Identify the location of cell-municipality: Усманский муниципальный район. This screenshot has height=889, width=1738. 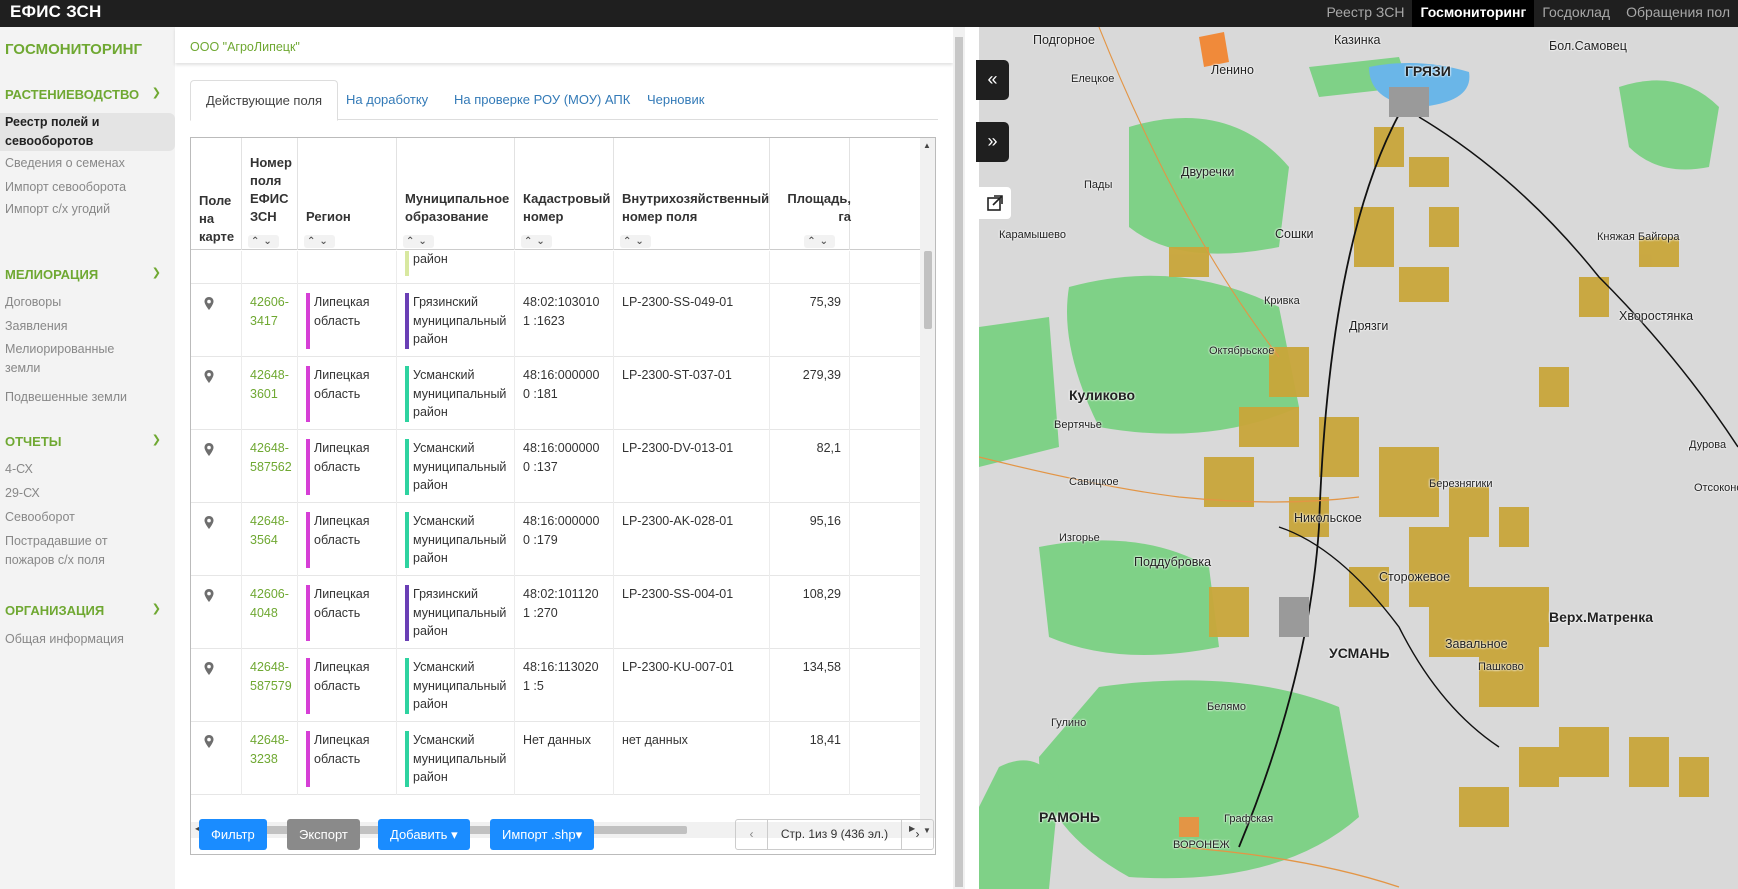
(456, 393).